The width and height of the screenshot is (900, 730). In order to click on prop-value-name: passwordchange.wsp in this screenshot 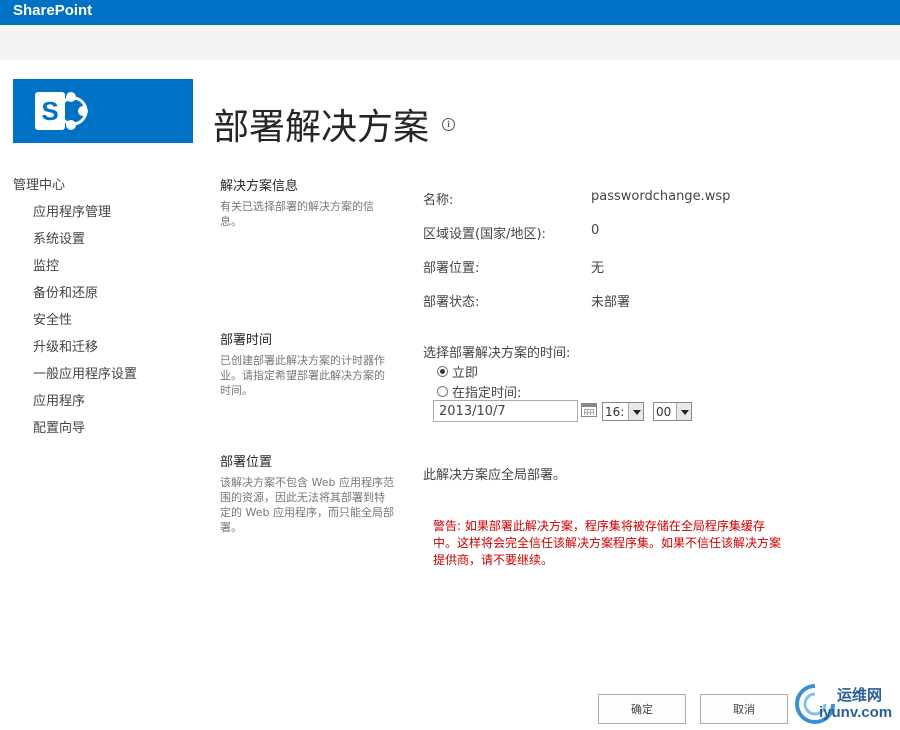, I will do `click(661, 196)`.